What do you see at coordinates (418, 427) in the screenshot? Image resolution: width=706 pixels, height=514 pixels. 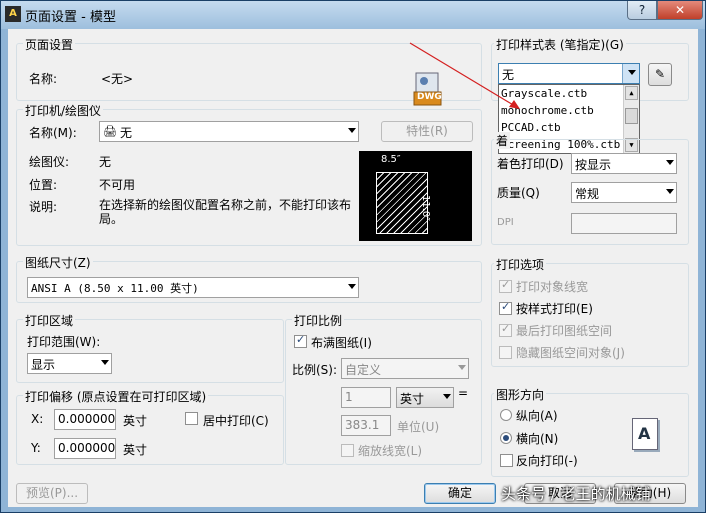 I see `scale-units-label: 单位(U)` at bounding box center [418, 427].